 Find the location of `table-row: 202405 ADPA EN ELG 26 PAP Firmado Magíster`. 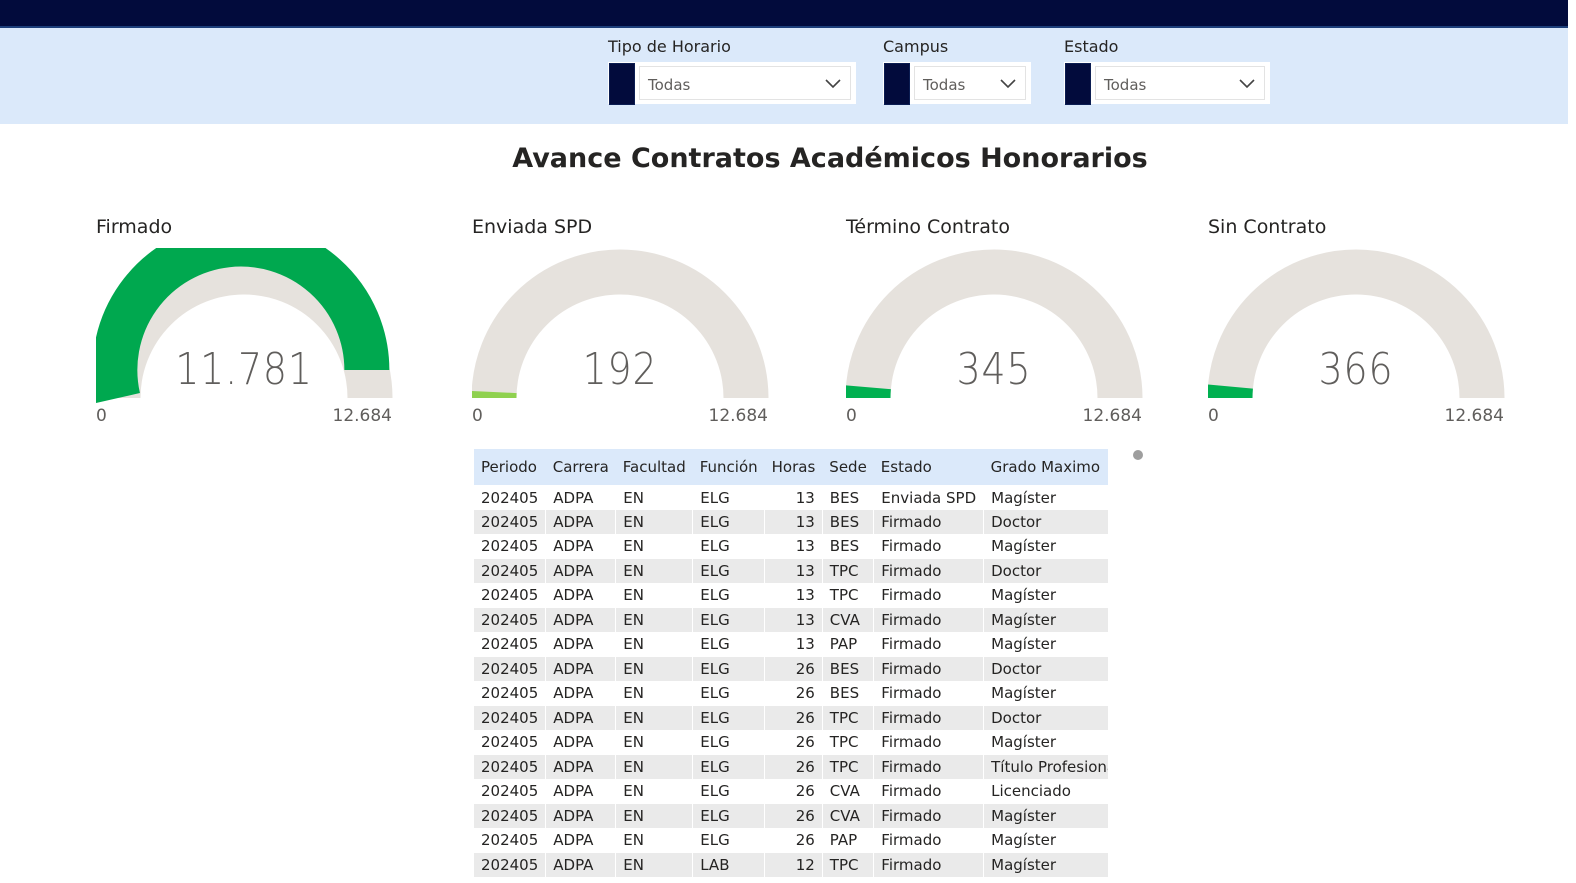

table-row: 202405 ADPA EN ELG 26 PAP Firmado Magíster is located at coordinates (791, 840).